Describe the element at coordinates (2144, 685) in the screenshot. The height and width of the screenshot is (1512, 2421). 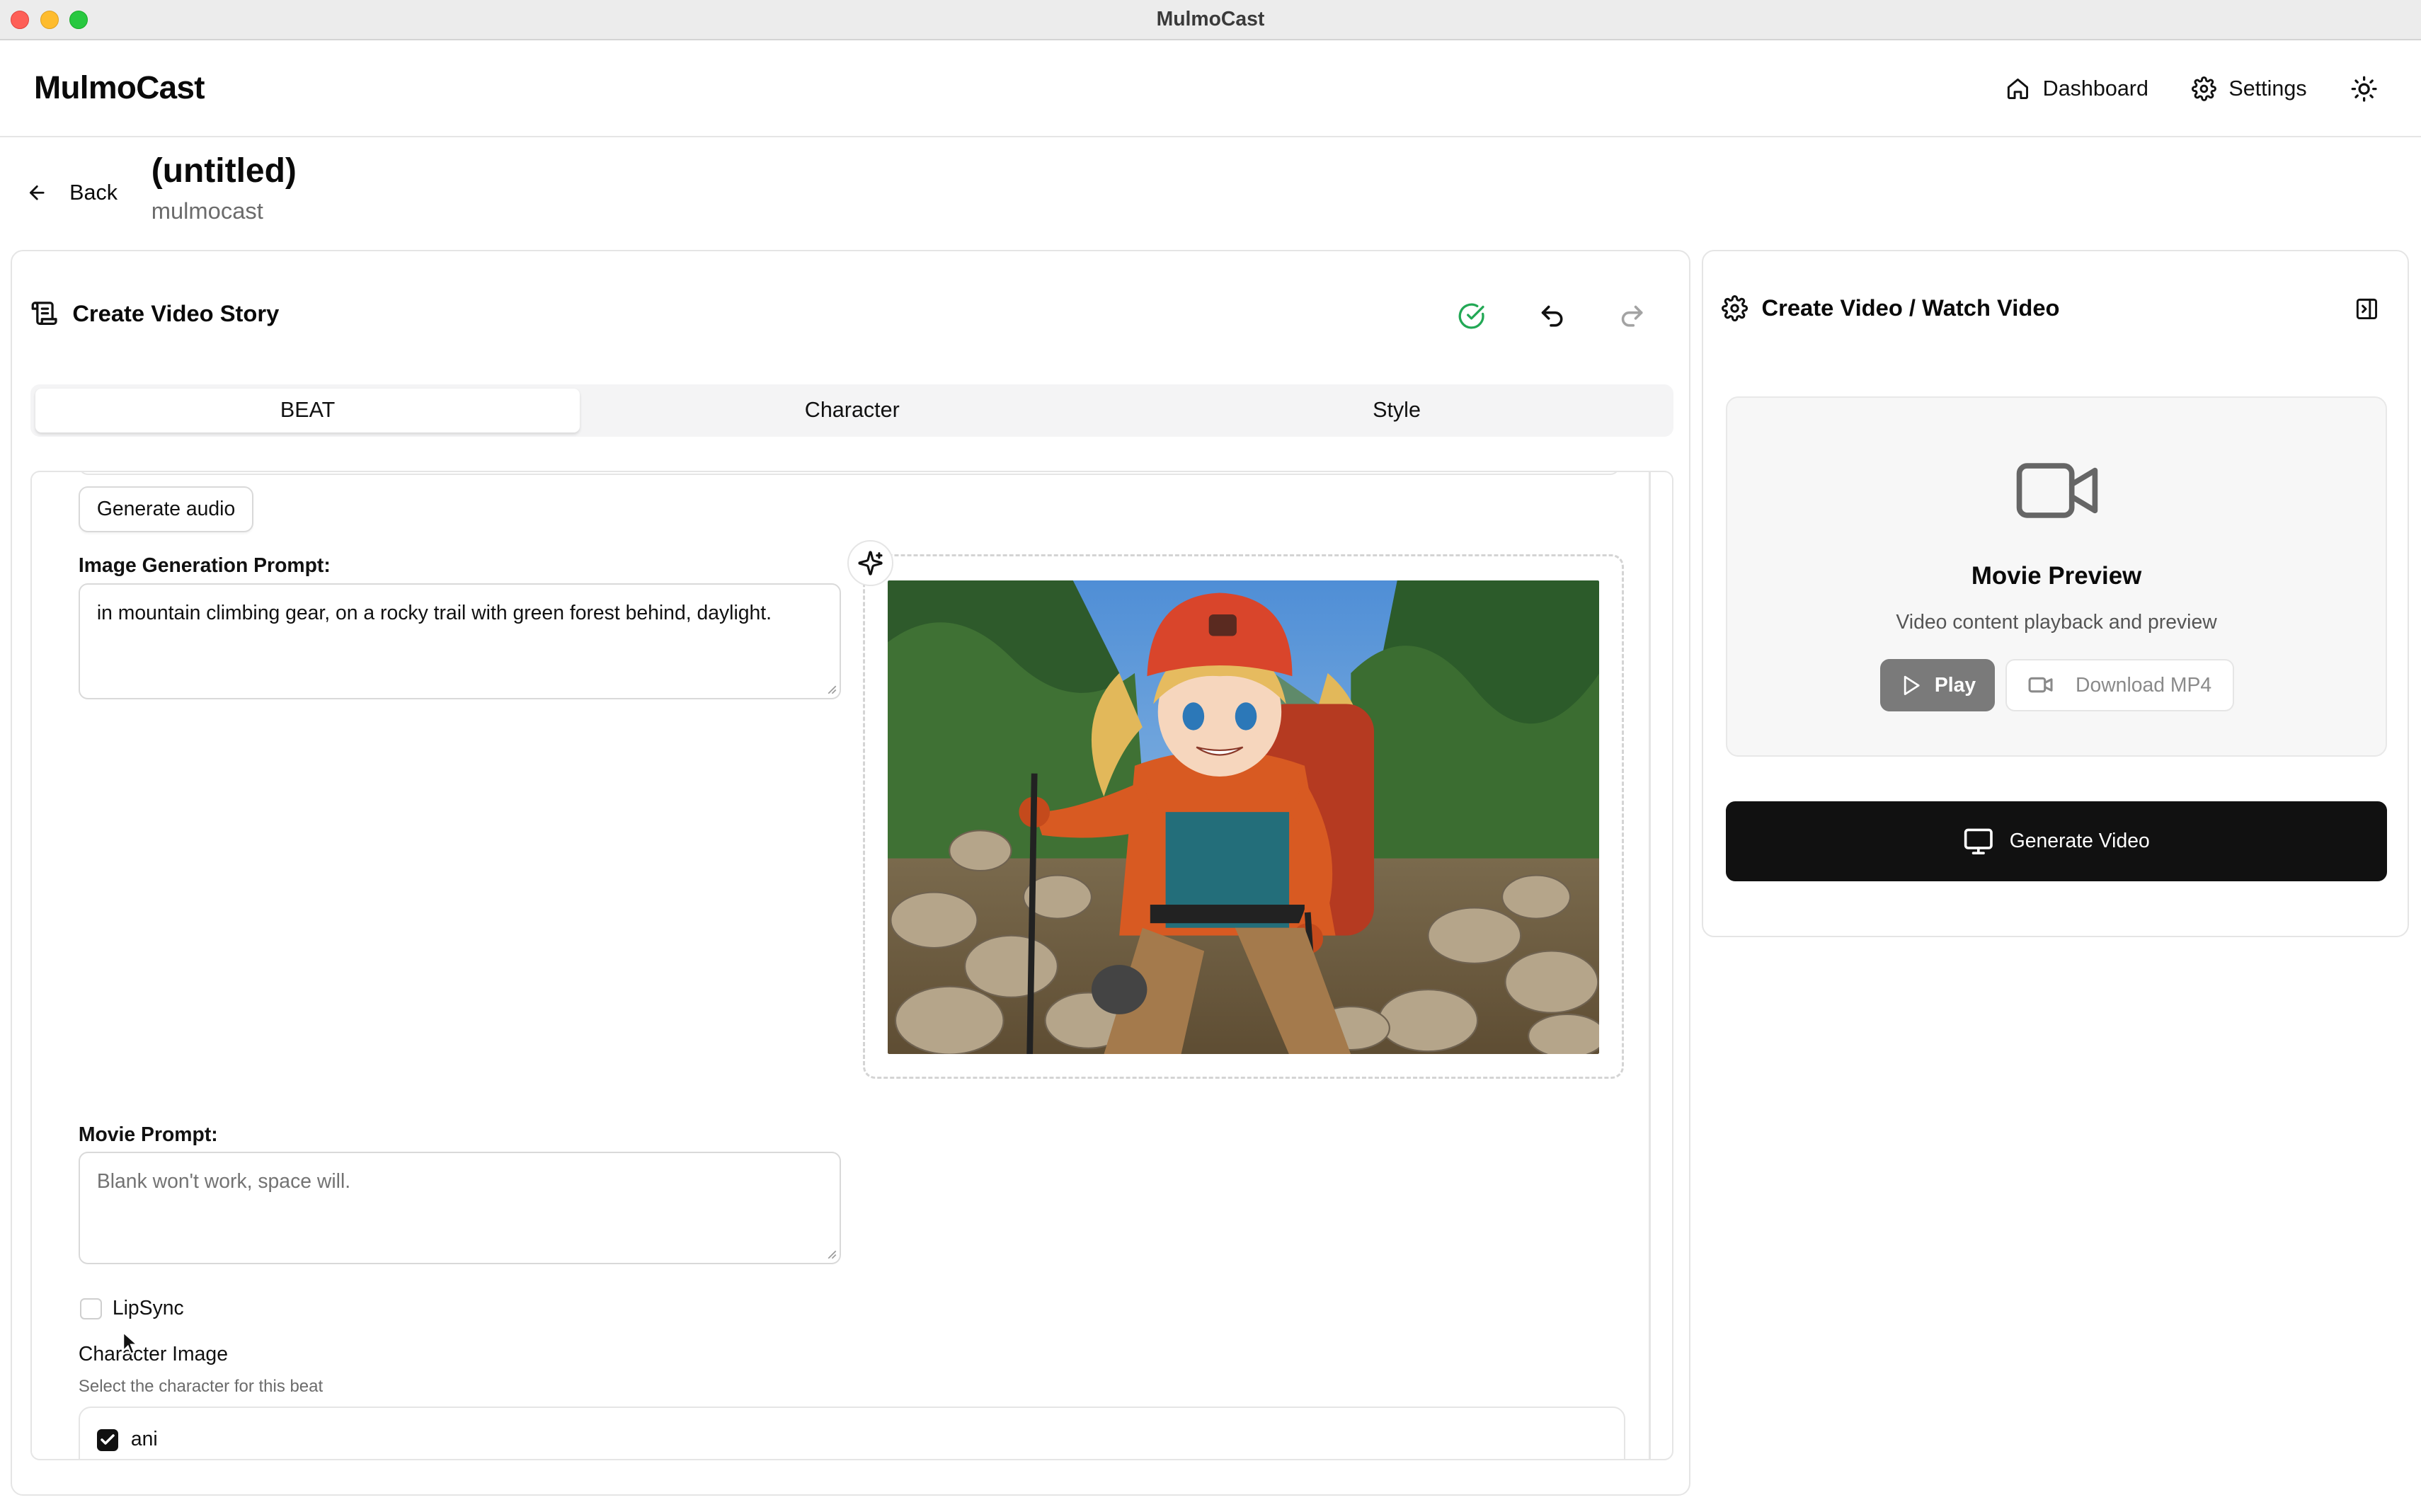
I see `download-mp4-label: Download MP4` at that location.